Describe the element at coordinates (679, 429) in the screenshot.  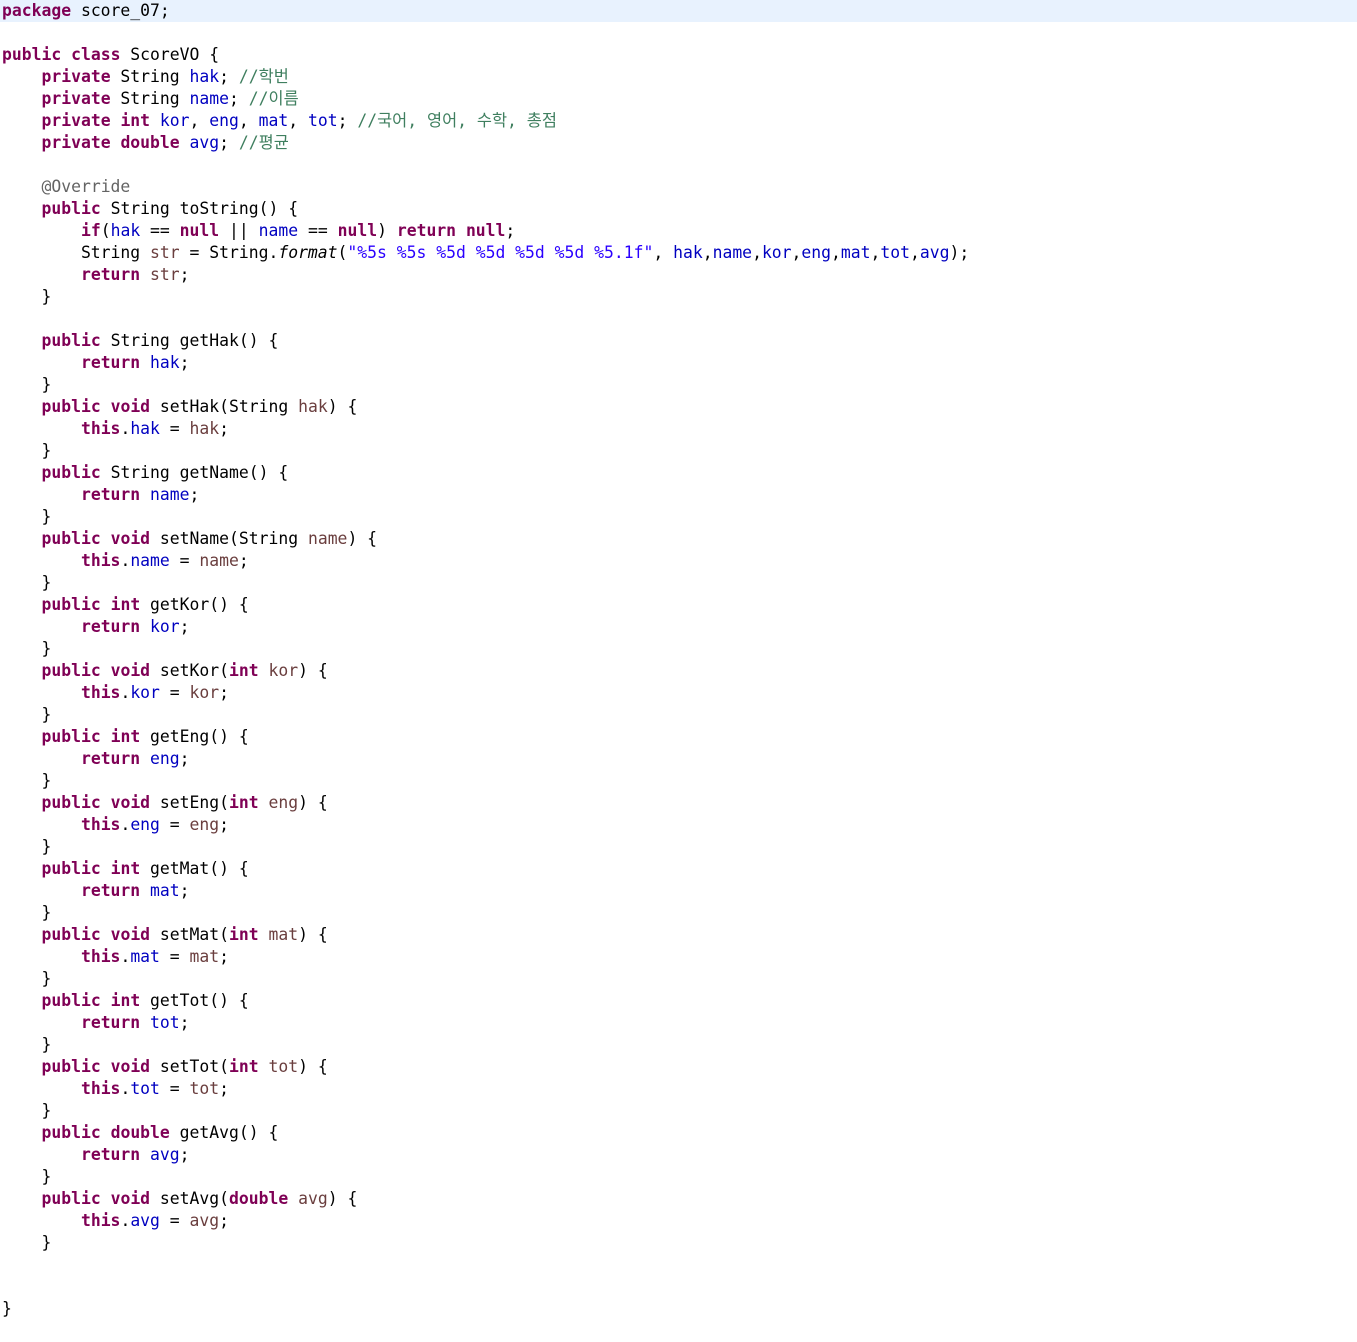
I see `code-line: this.hak = hak;` at that location.